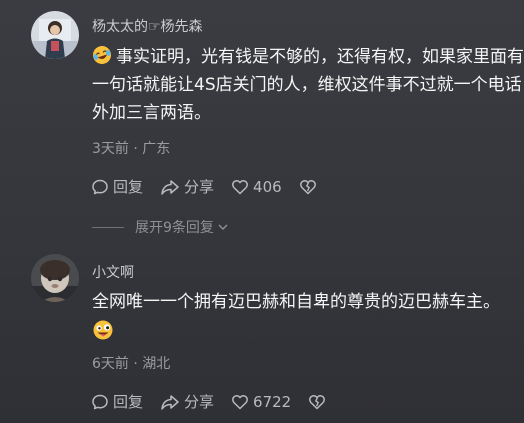  I want to click on comment-text-line: 一句话就能让4S店关门的人，维权这件事不过就一个电话, so click(307, 85).